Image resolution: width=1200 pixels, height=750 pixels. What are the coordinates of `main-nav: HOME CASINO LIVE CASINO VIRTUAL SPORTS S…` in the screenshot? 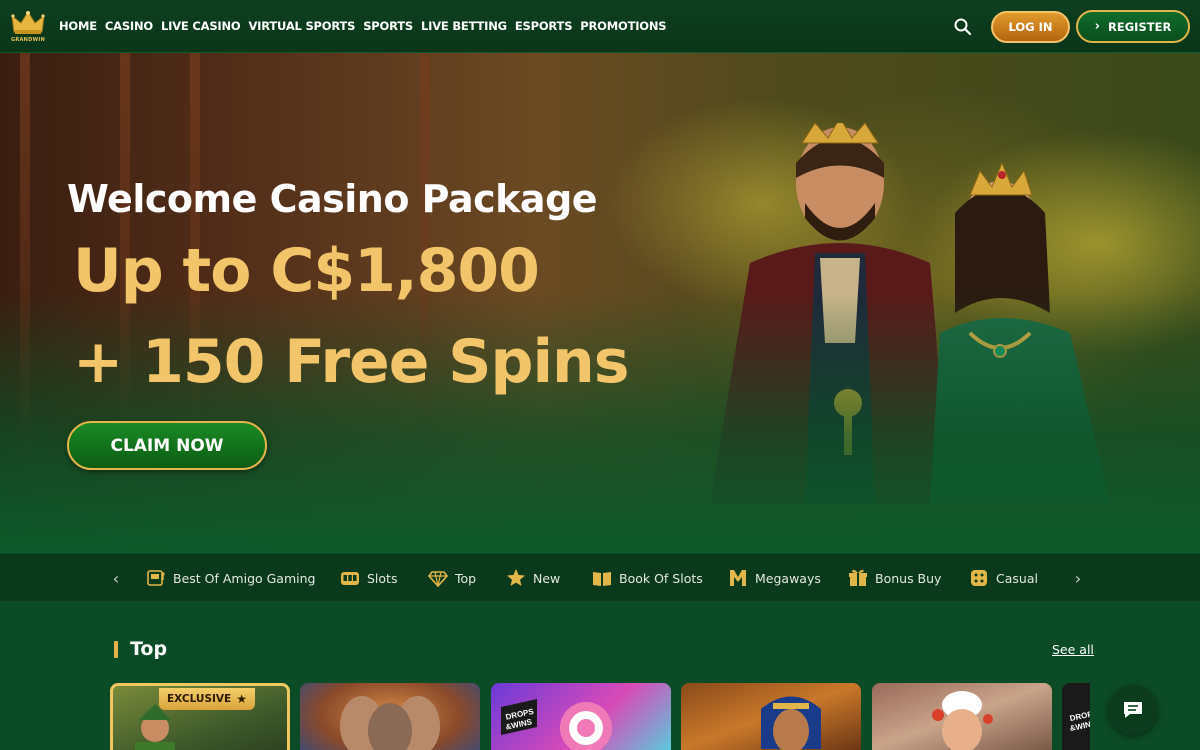 It's located at (366, 26).